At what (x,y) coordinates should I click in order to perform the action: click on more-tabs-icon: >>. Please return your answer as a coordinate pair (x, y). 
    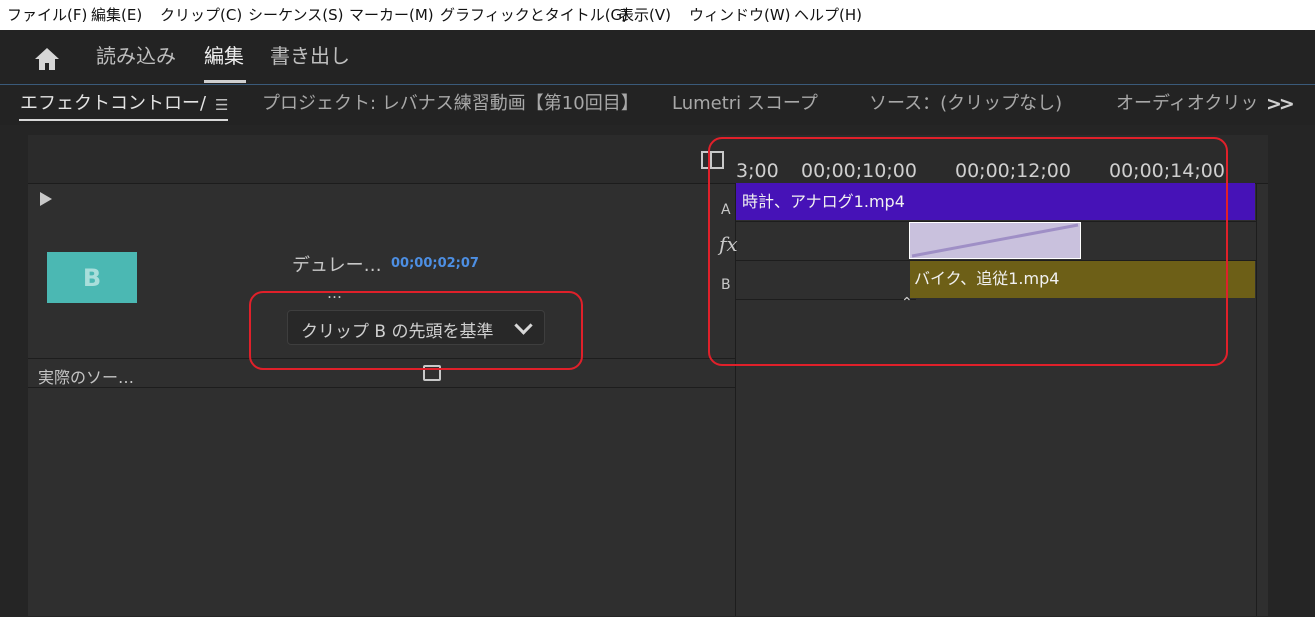
    Looking at the image, I should click on (1280, 104).